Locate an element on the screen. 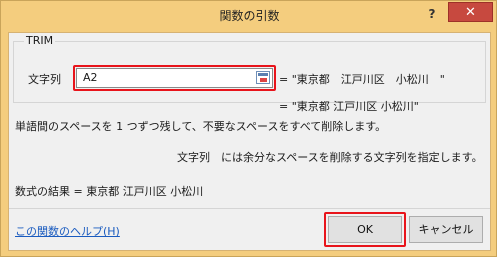 This screenshot has height=257, width=497. ok-button: OK is located at coordinates (365, 229).